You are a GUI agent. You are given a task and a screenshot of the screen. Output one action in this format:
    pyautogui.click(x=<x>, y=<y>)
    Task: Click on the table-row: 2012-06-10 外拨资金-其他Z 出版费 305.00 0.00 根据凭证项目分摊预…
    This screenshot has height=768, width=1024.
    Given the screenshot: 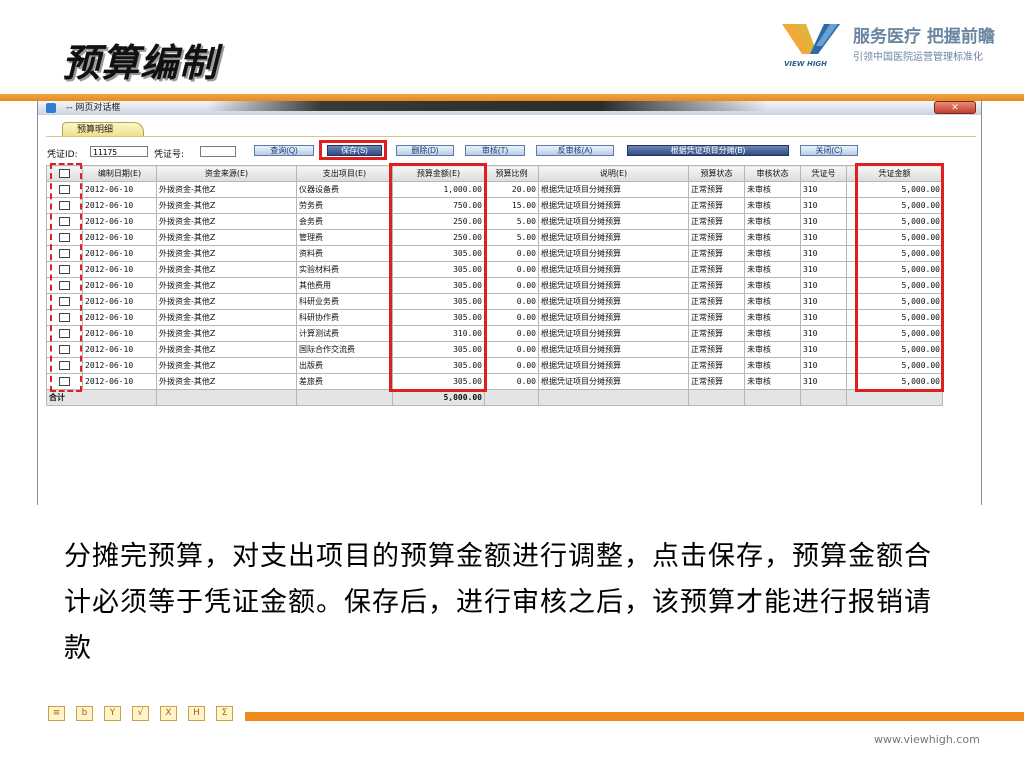 What is the action you would take?
    pyautogui.click(x=494, y=365)
    